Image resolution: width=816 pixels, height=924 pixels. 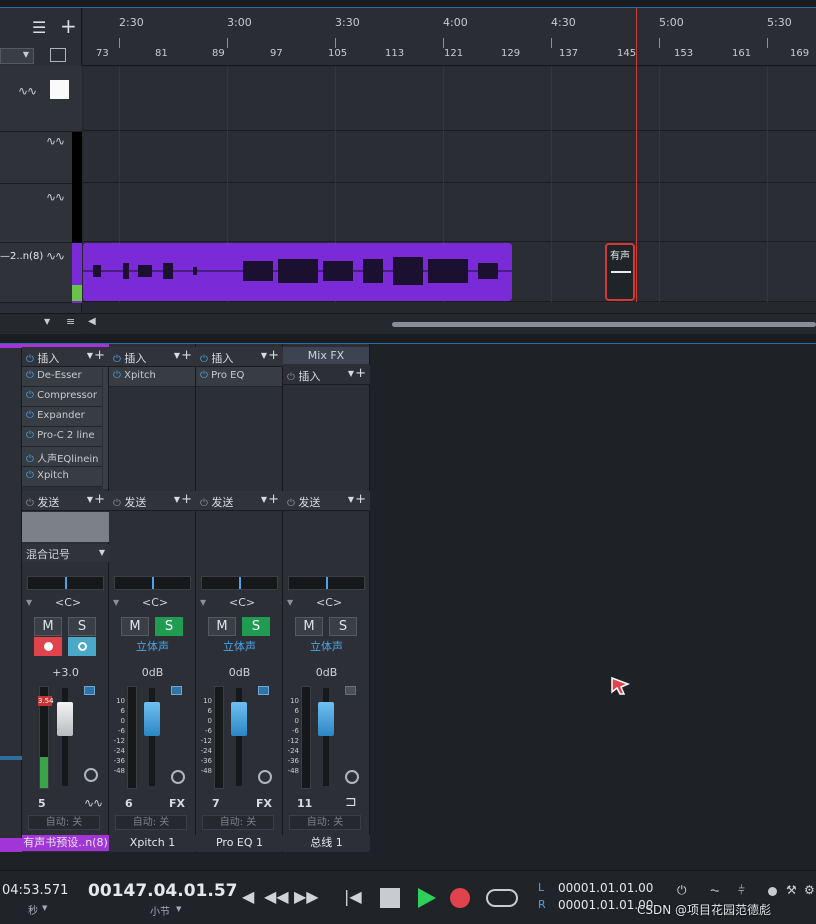 I want to click on loop-button, so click(x=502, y=898).